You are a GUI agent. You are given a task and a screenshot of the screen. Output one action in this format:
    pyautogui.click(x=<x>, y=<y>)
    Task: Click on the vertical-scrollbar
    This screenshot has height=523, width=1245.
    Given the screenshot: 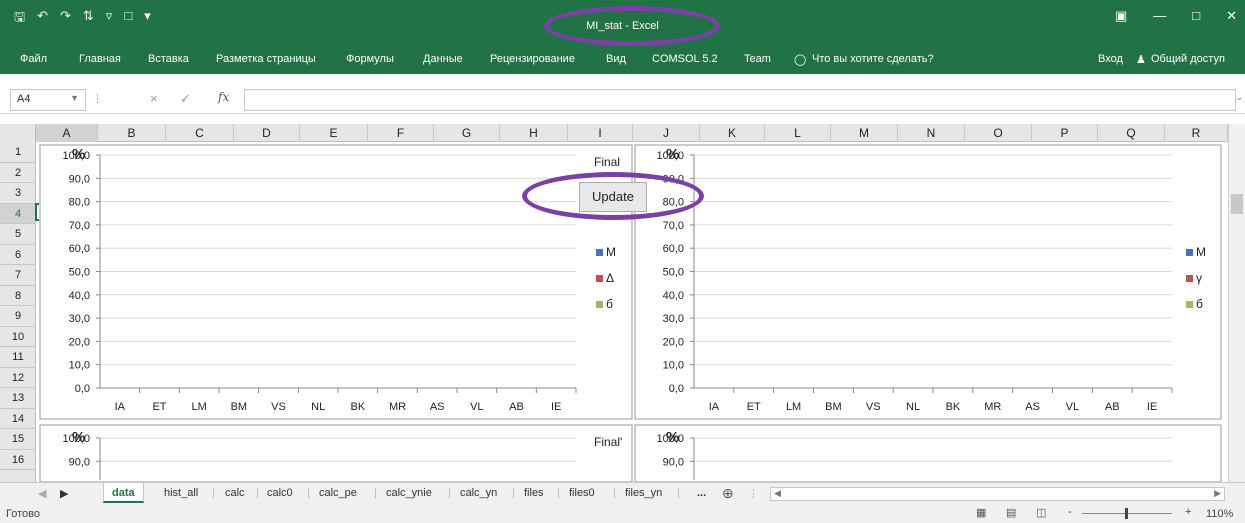 What is the action you would take?
    pyautogui.click(x=1236, y=303)
    